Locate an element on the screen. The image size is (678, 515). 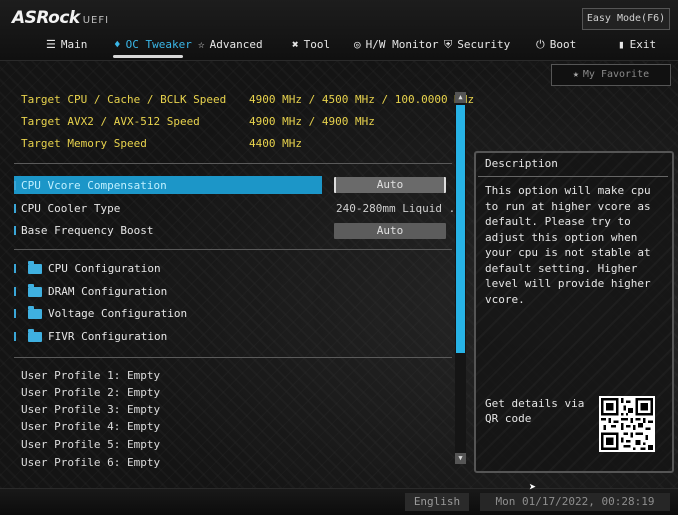
qr-caption: Get details via QR code is located at coordinates (535, 411).